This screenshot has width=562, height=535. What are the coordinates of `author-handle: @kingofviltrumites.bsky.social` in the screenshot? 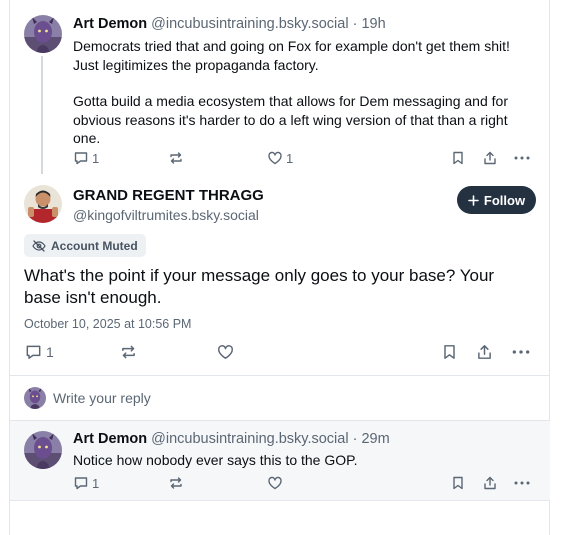 It's located at (166, 215).